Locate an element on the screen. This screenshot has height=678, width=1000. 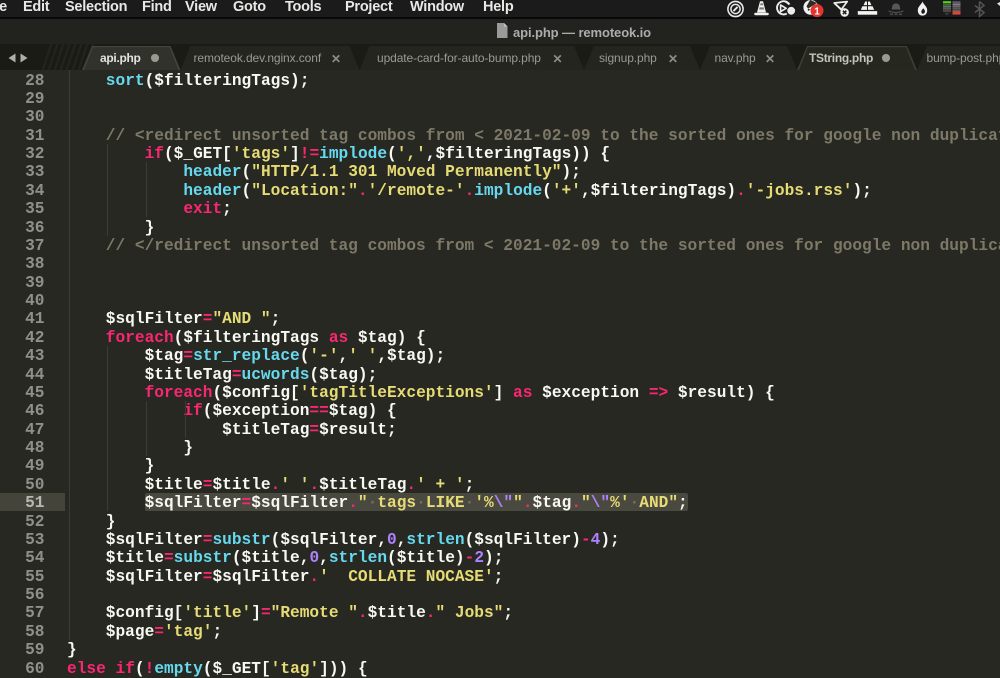
svg-text: 1 is located at coordinates (817, 11).